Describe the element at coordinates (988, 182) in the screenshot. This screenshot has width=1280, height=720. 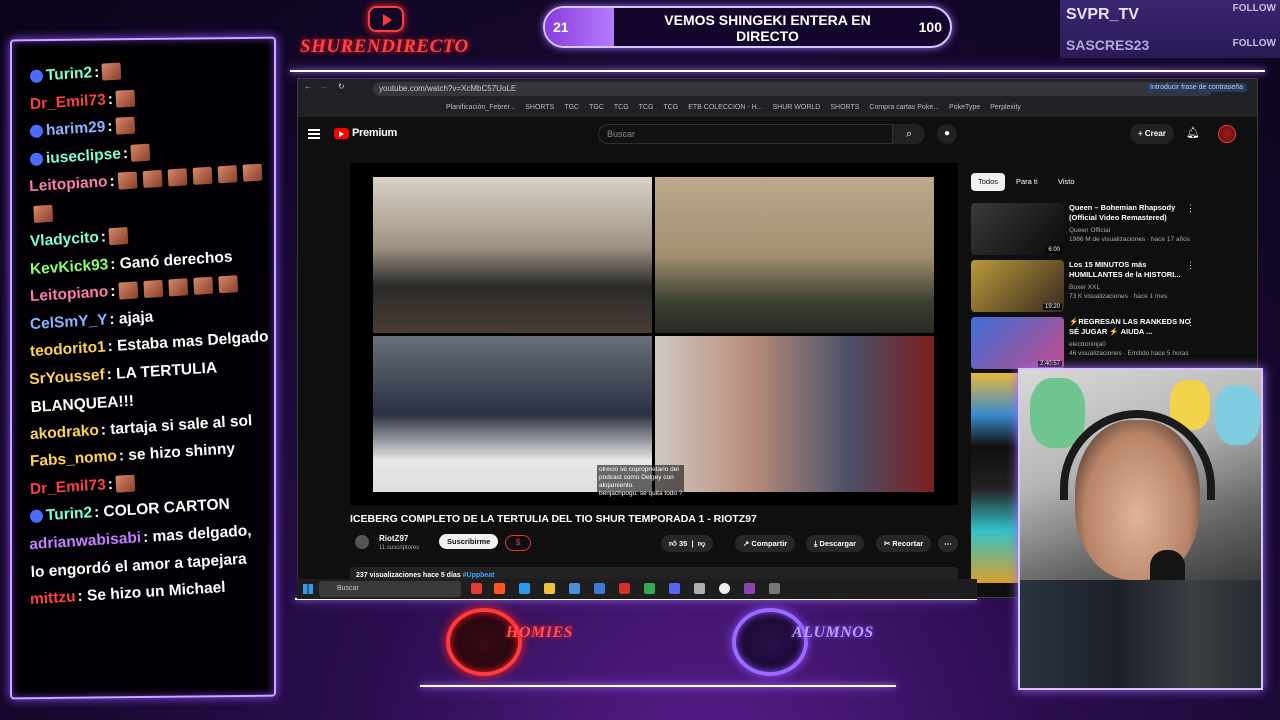
I see `chip-all: Todos` at that location.